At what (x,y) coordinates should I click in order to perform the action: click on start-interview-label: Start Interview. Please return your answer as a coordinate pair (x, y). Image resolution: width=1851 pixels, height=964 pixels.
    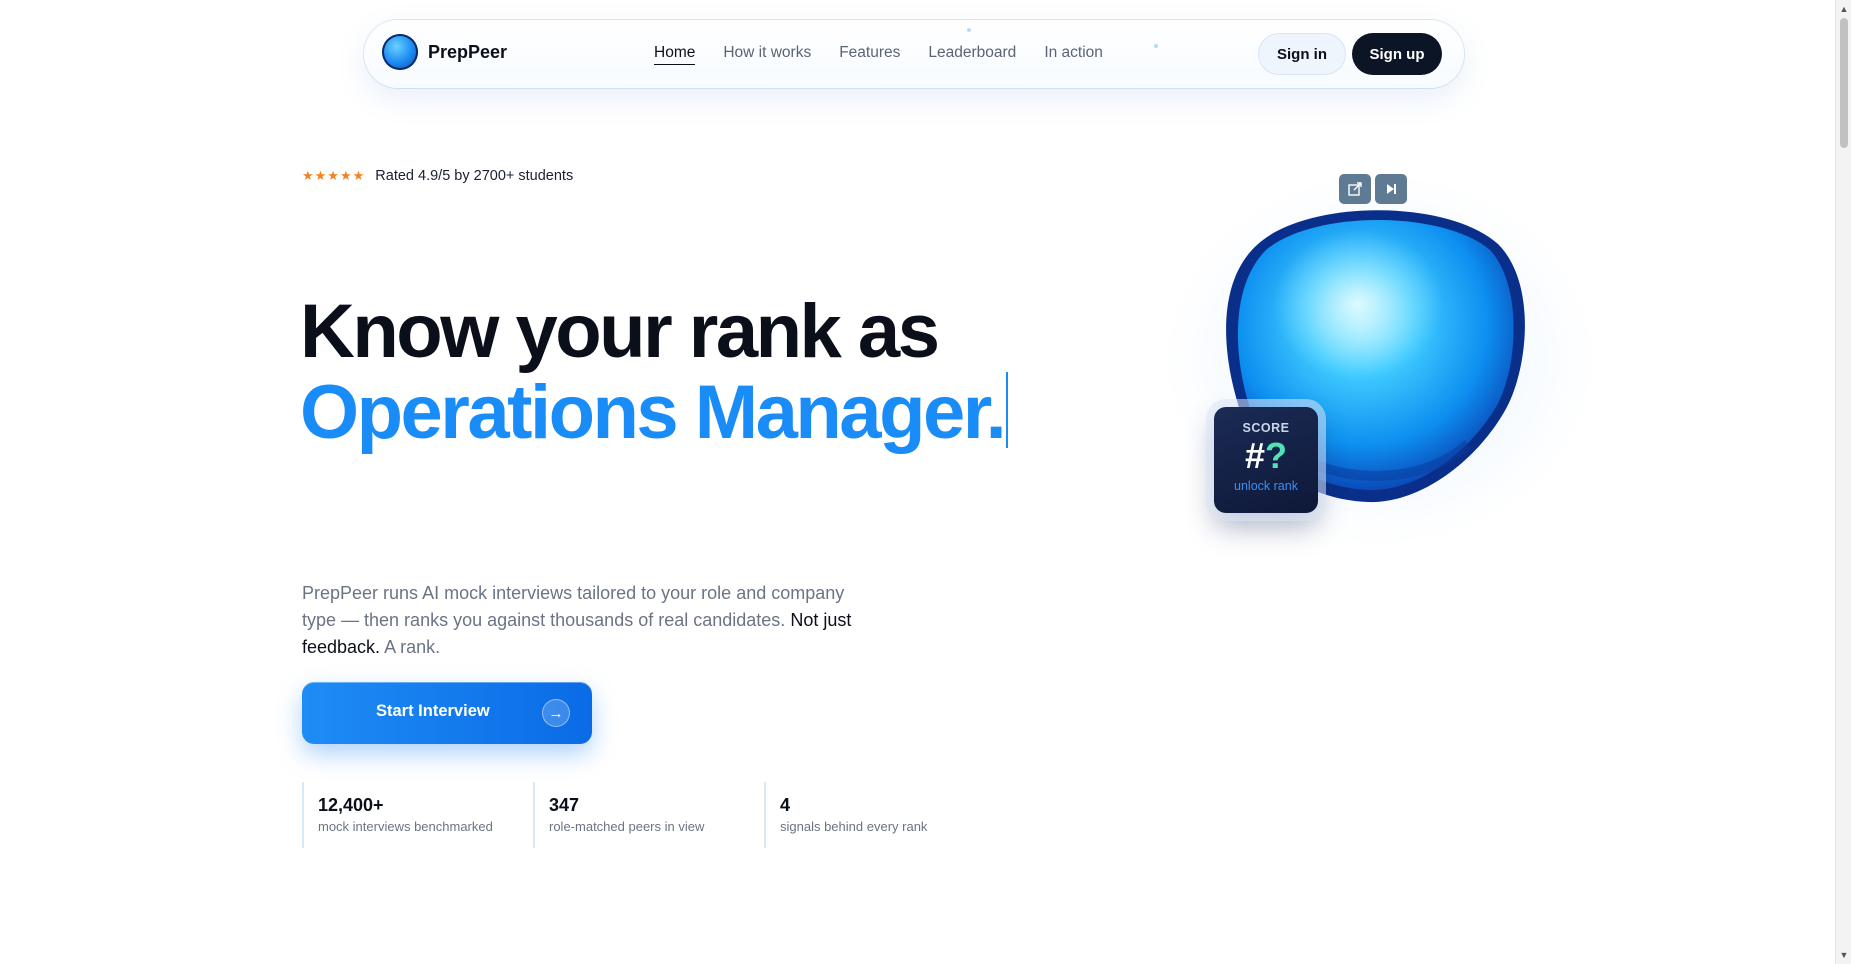
    Looking at the image, I should click on (433, 711).